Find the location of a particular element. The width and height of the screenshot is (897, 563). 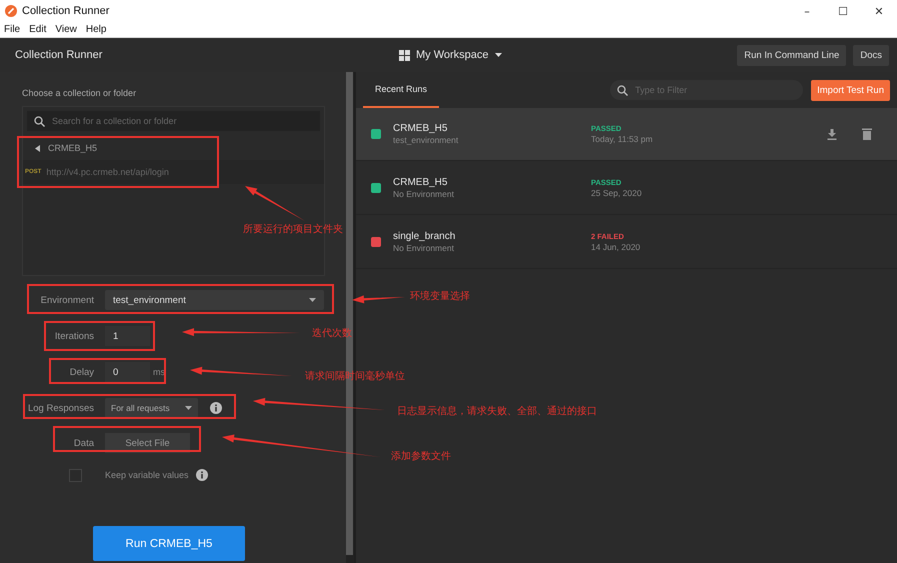

checkbox is located at coordinates (75, 475).